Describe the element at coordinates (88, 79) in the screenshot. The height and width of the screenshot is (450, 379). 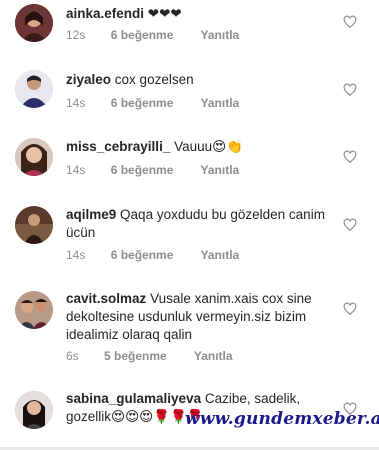
I see `username: ziyaleo` at that location.